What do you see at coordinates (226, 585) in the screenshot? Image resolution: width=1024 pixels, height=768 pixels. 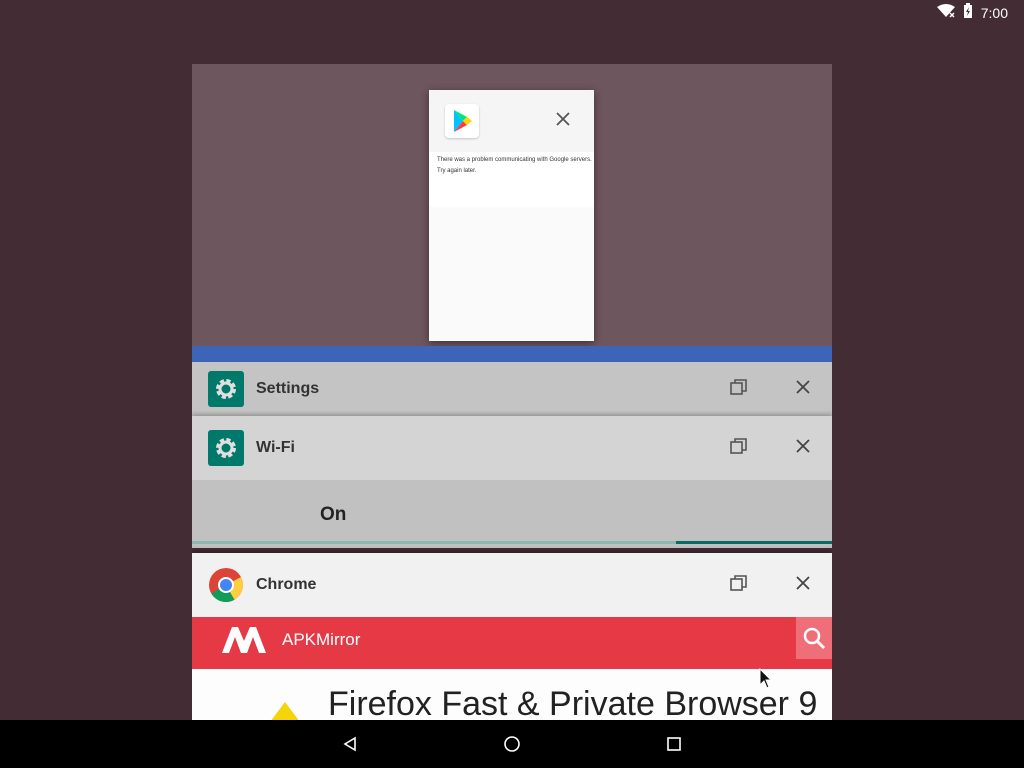 I see `chrome-icon` at bounding box center [226, 585].